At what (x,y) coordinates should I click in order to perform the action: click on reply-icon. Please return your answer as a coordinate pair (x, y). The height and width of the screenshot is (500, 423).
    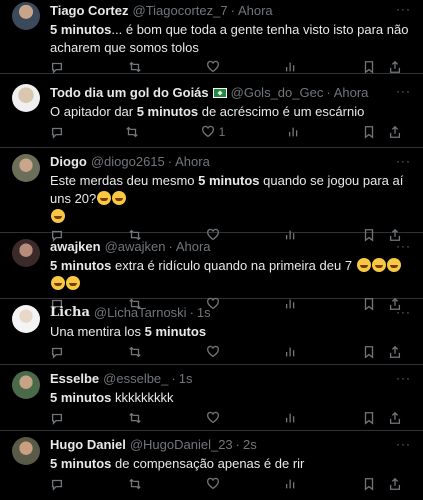
    Looking at the image, I should click on (57, 419).